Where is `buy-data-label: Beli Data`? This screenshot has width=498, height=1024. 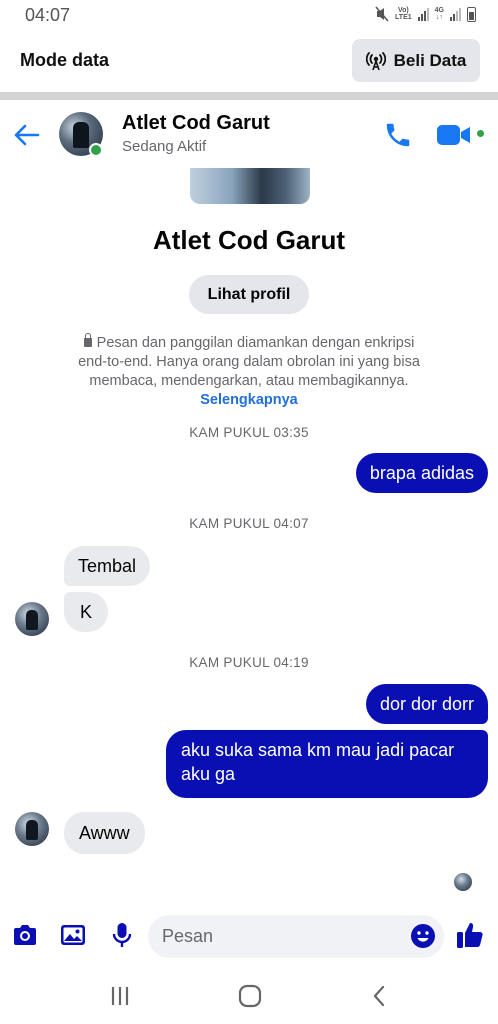 buy-data-label: Beli Data is located at coordinates (430, 60).